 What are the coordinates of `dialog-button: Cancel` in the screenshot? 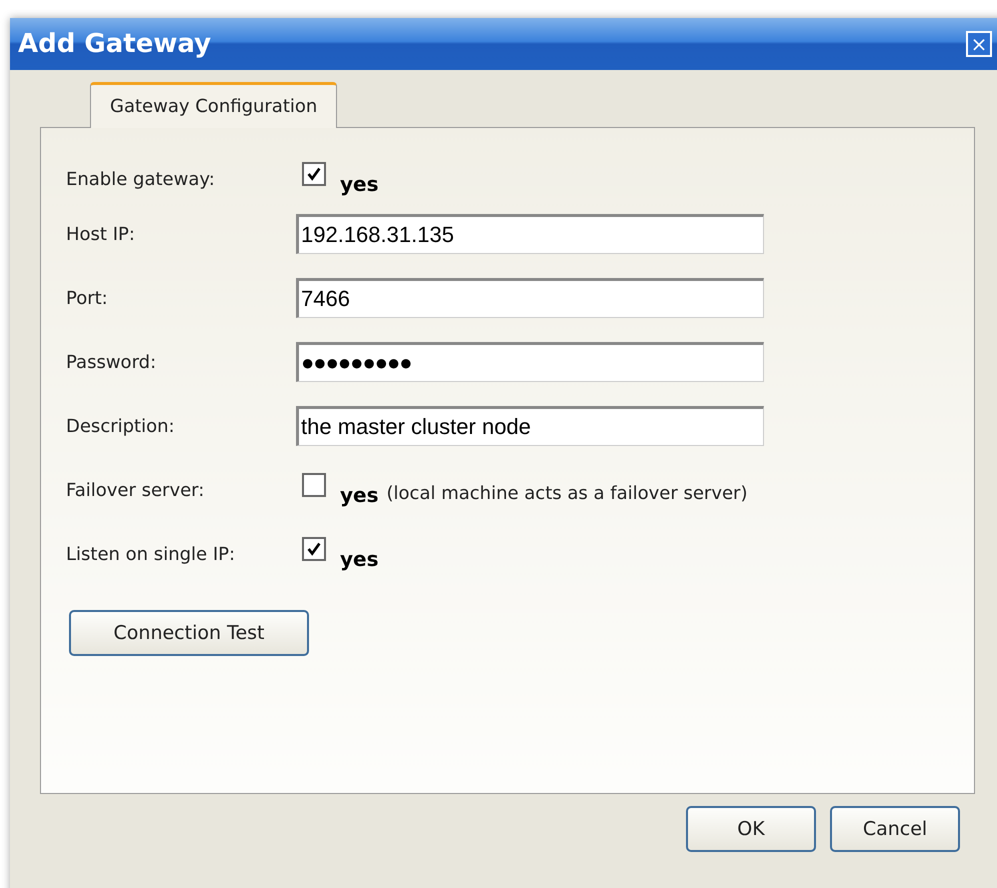 It's located at (895, 829).